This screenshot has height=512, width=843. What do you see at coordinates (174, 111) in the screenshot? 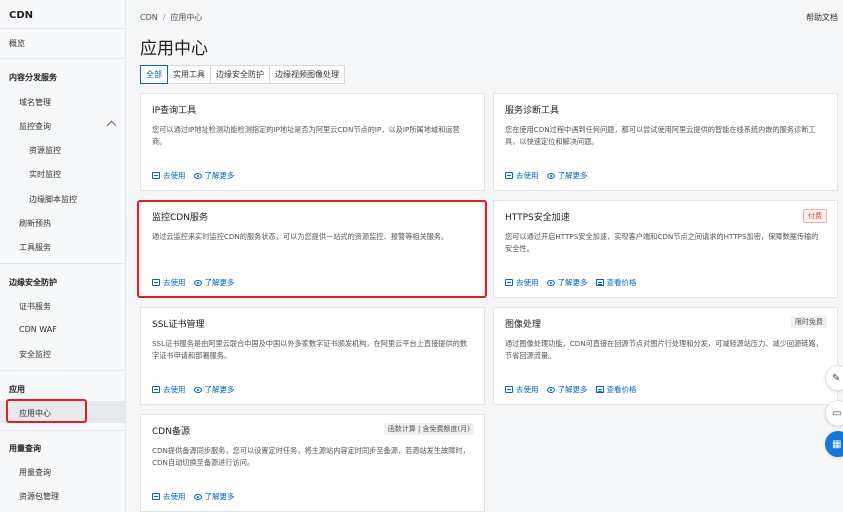
I see `card-title: IP查询工具` at bounding box center [174, 111].